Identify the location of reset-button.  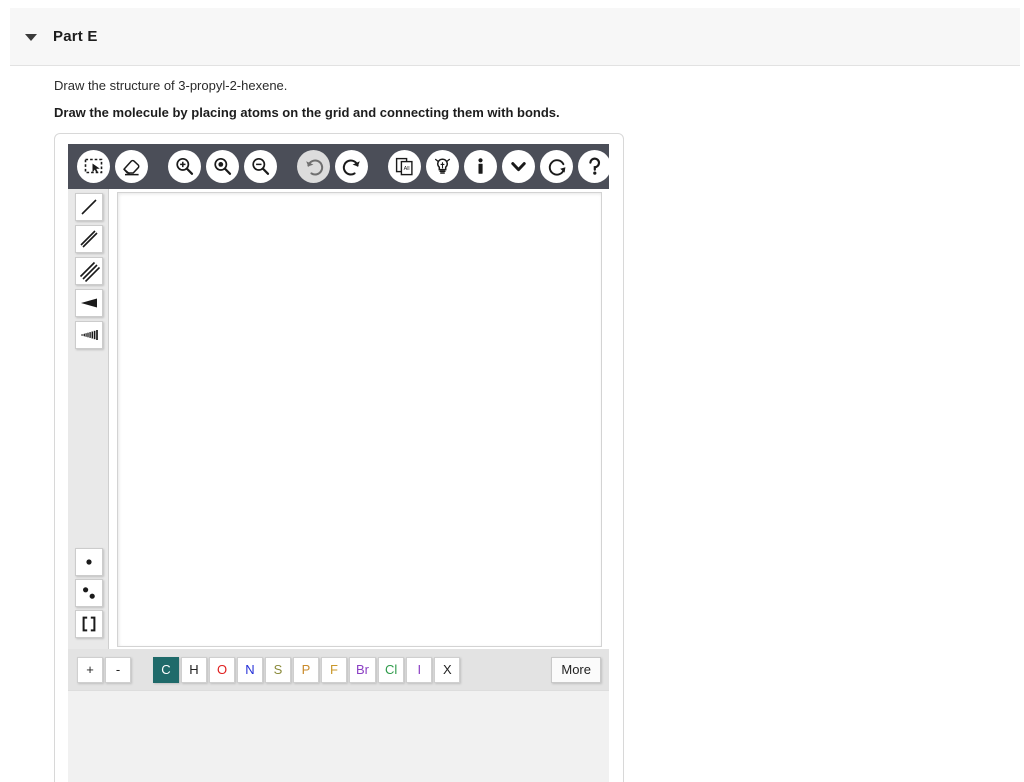
(556, 166).